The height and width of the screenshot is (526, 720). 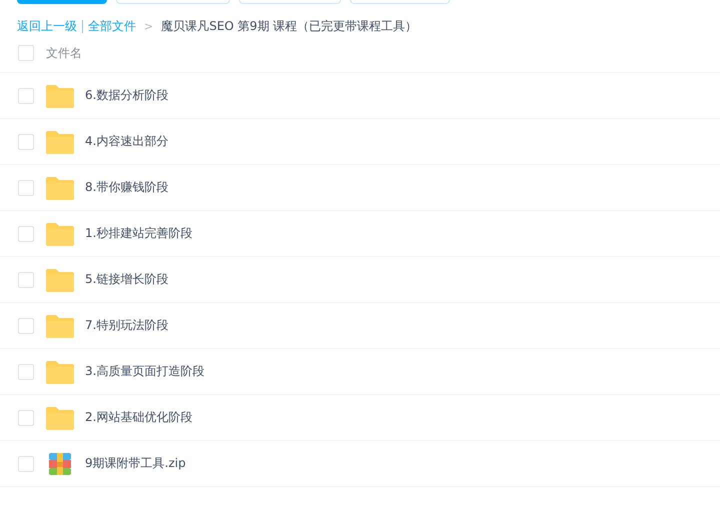 What do you see at coordinates (135, 463) in the screenshot?
I see `file-name: 9期课附带工具.zip` at bounding box center [135, 463].